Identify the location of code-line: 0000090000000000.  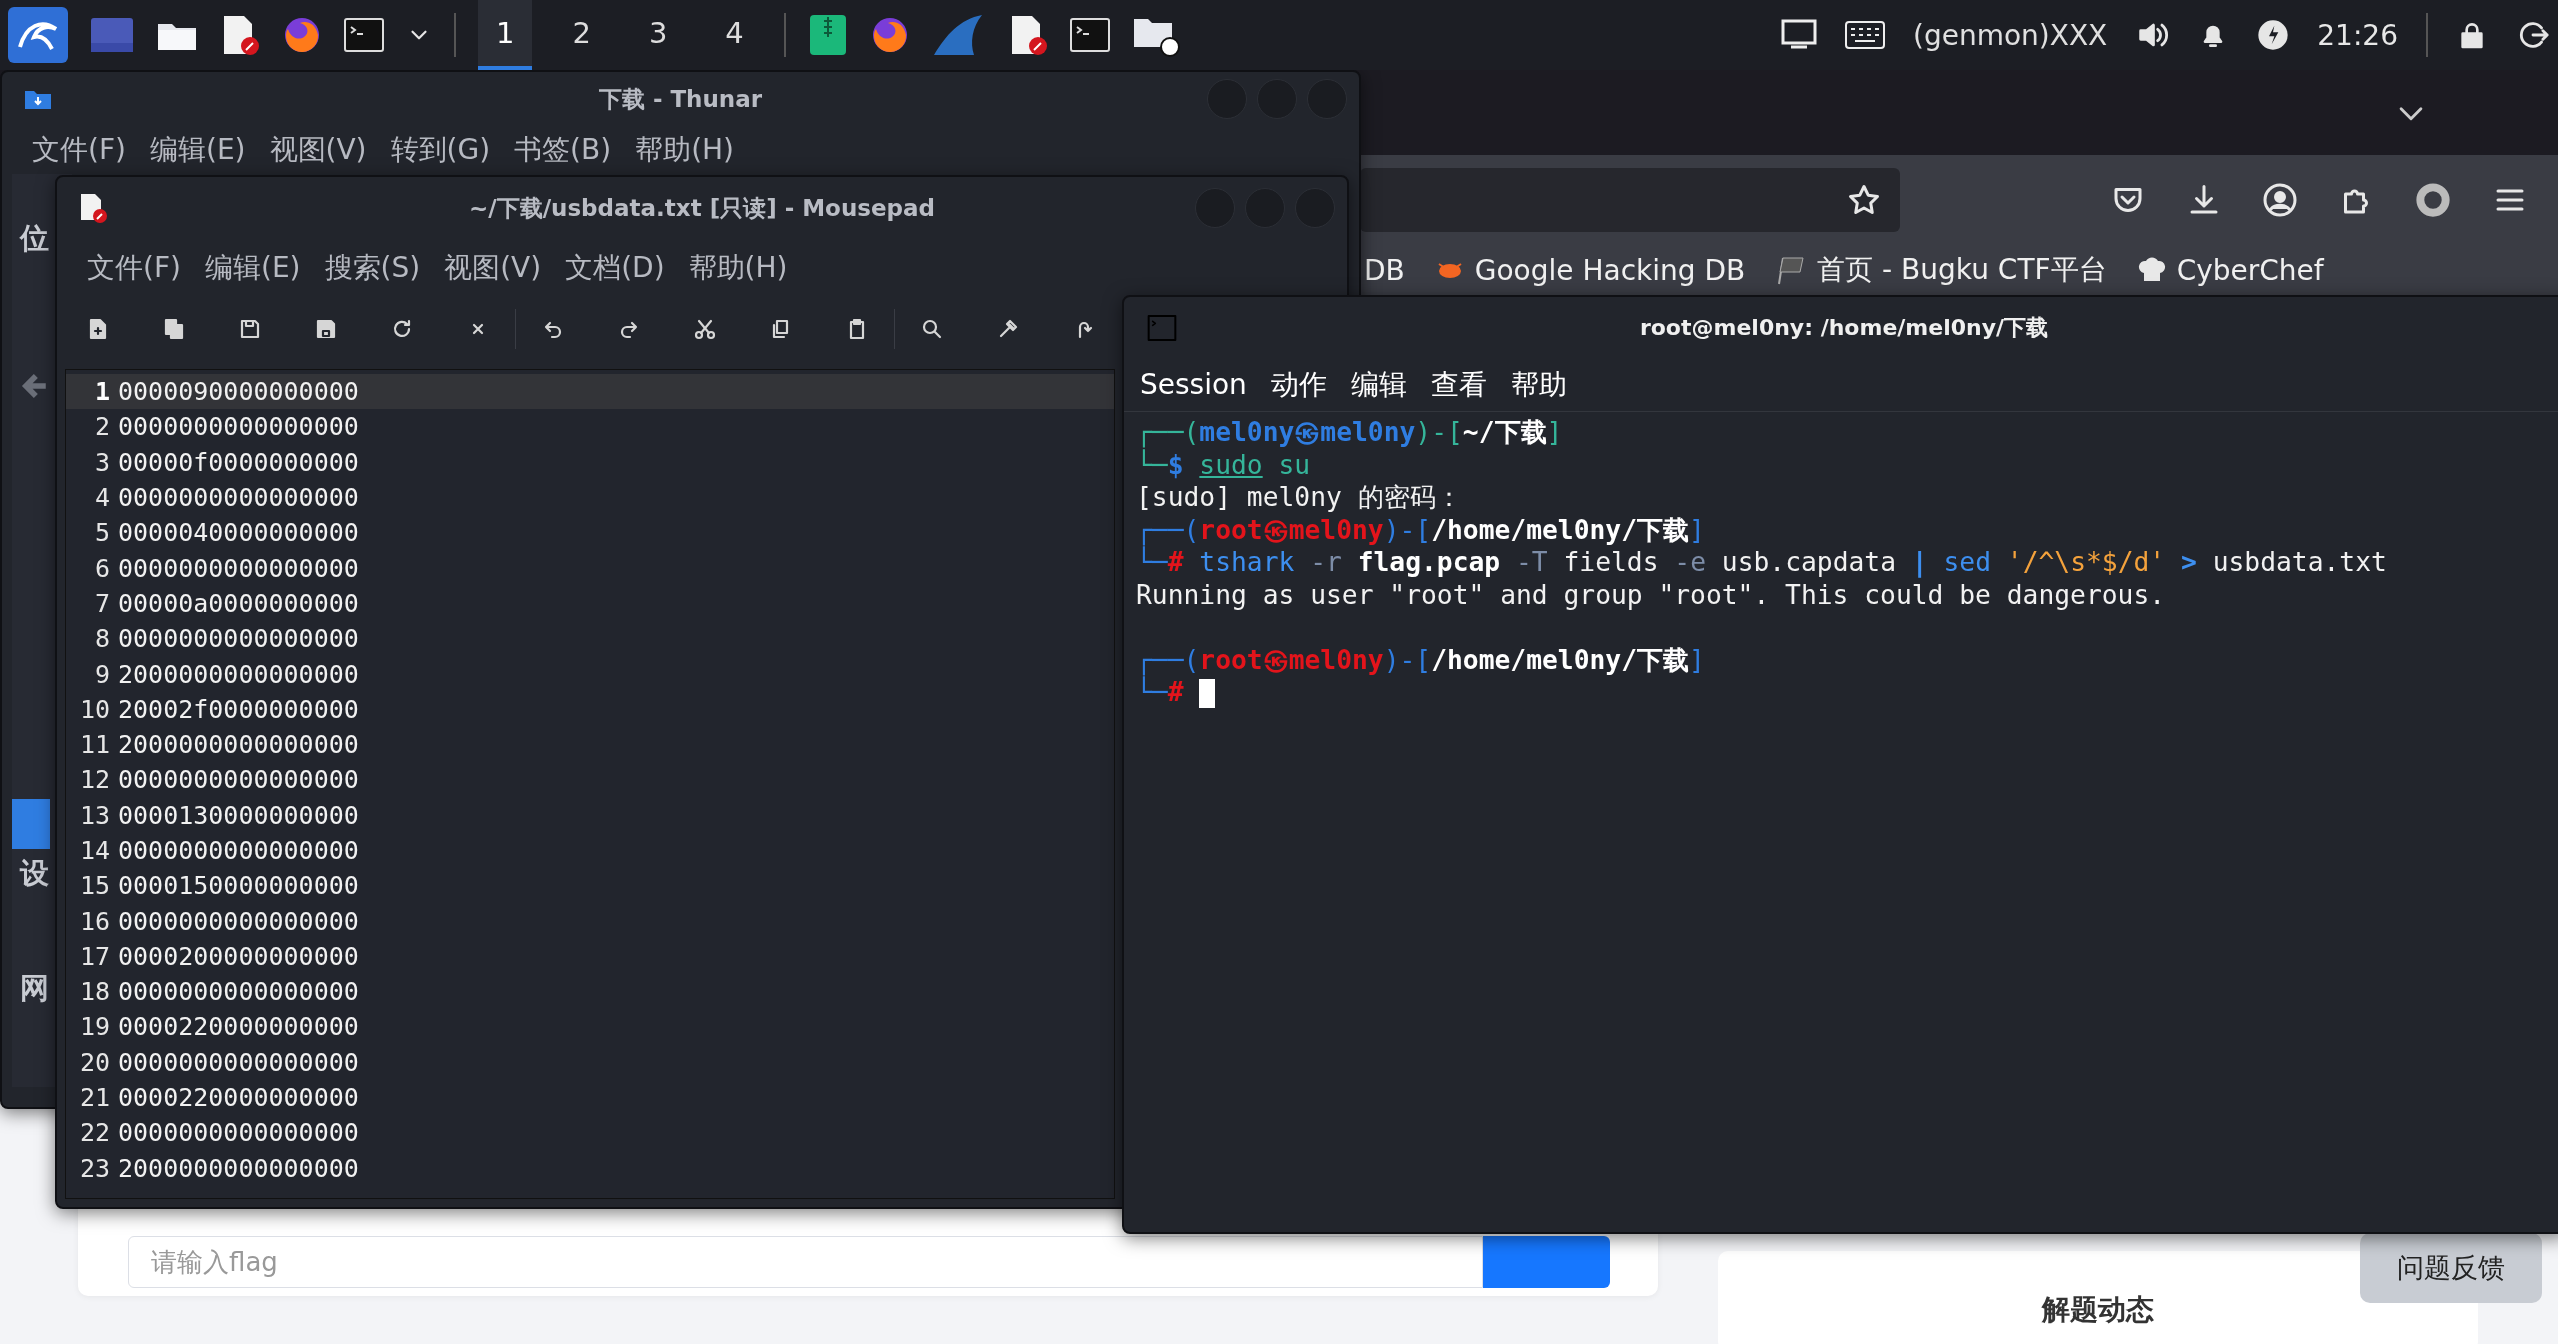
(238, 392).